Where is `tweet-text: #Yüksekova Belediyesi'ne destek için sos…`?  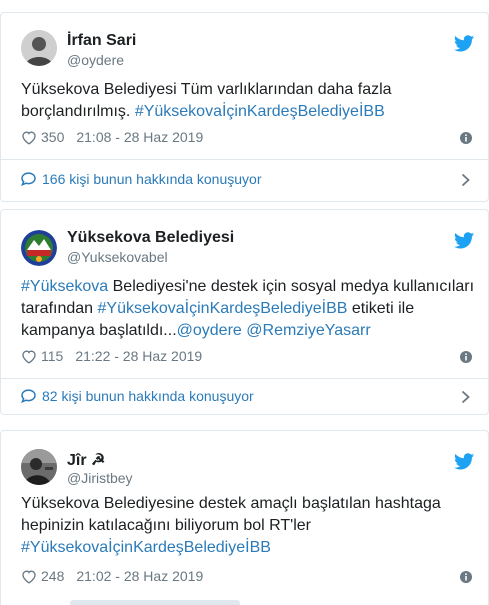
tweet-text: #Yüksekova Belediyesi'ne destek için sos… is located at coordinates (248, 309).